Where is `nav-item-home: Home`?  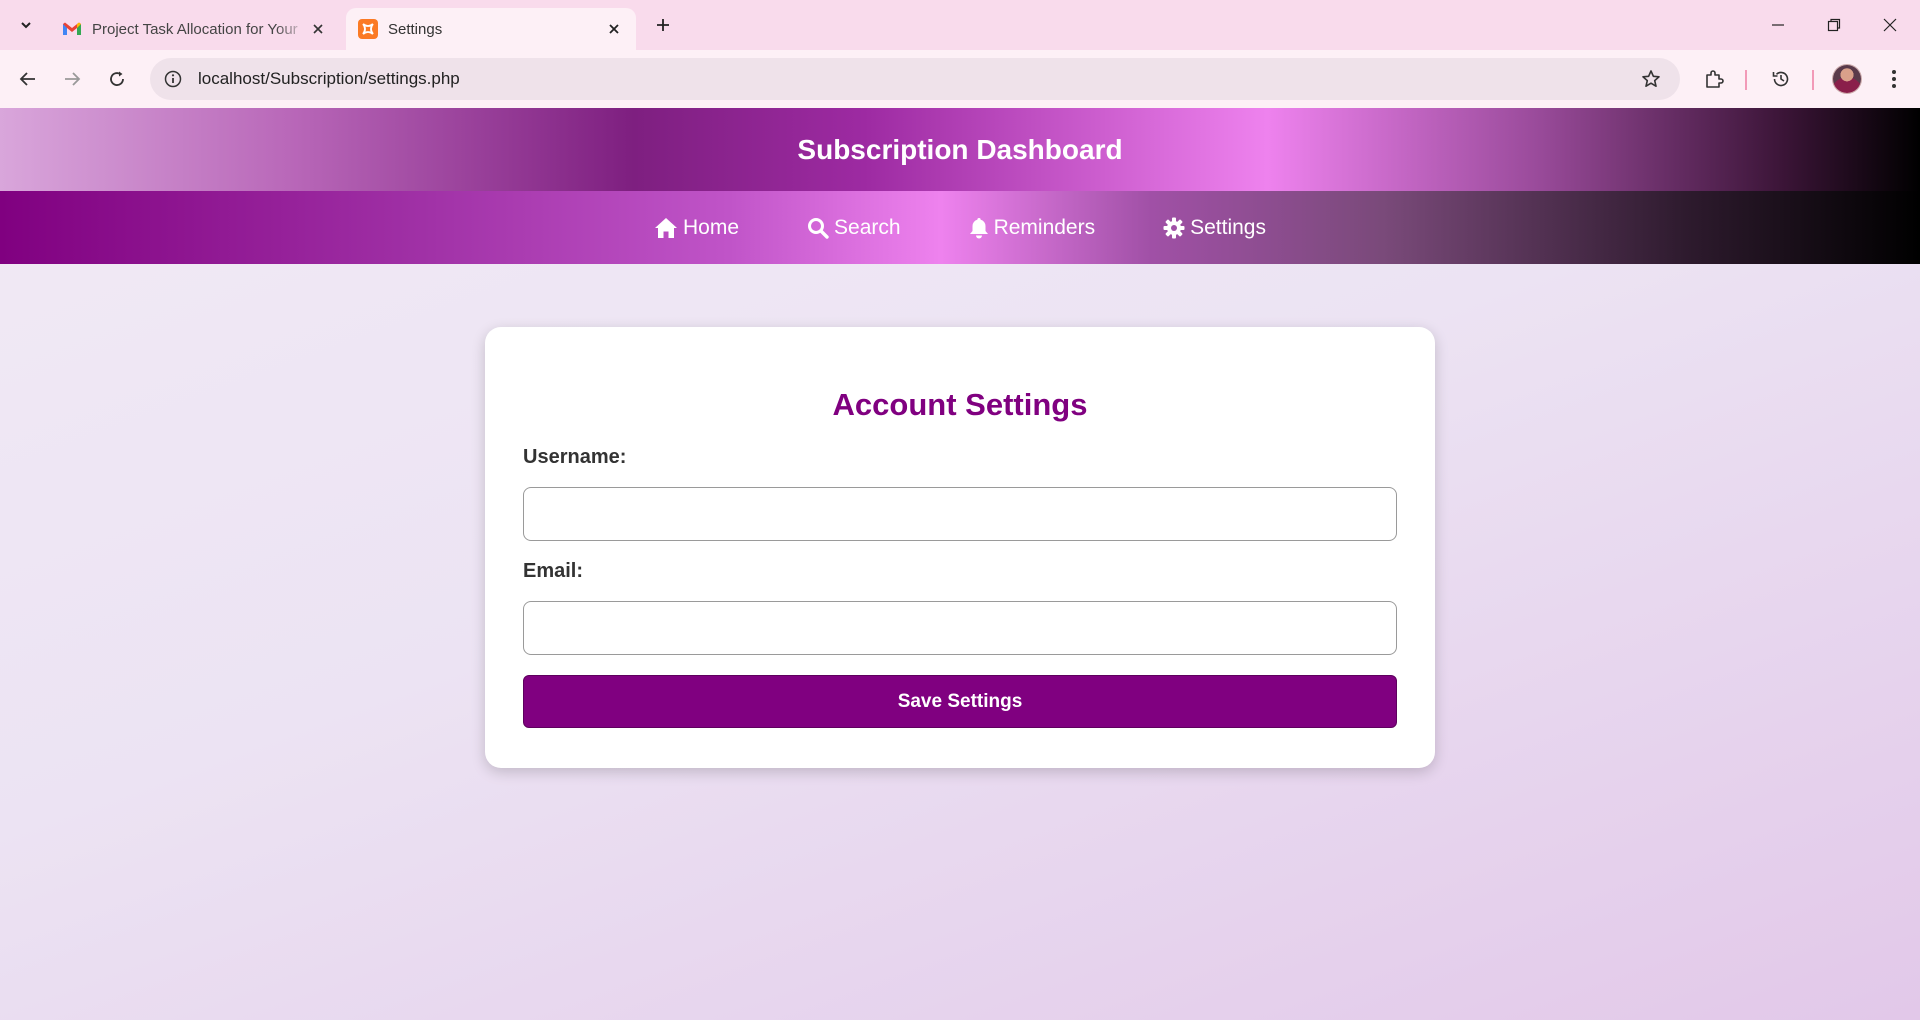 nav-item-home: Home is located at coordinates (696, 228).